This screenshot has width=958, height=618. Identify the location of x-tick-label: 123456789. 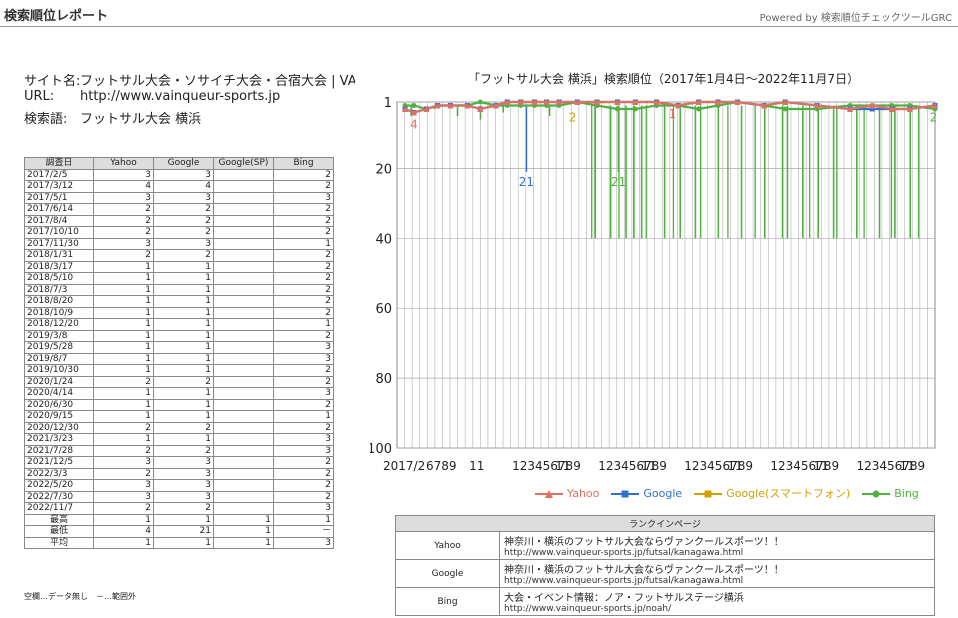
(804, 466).